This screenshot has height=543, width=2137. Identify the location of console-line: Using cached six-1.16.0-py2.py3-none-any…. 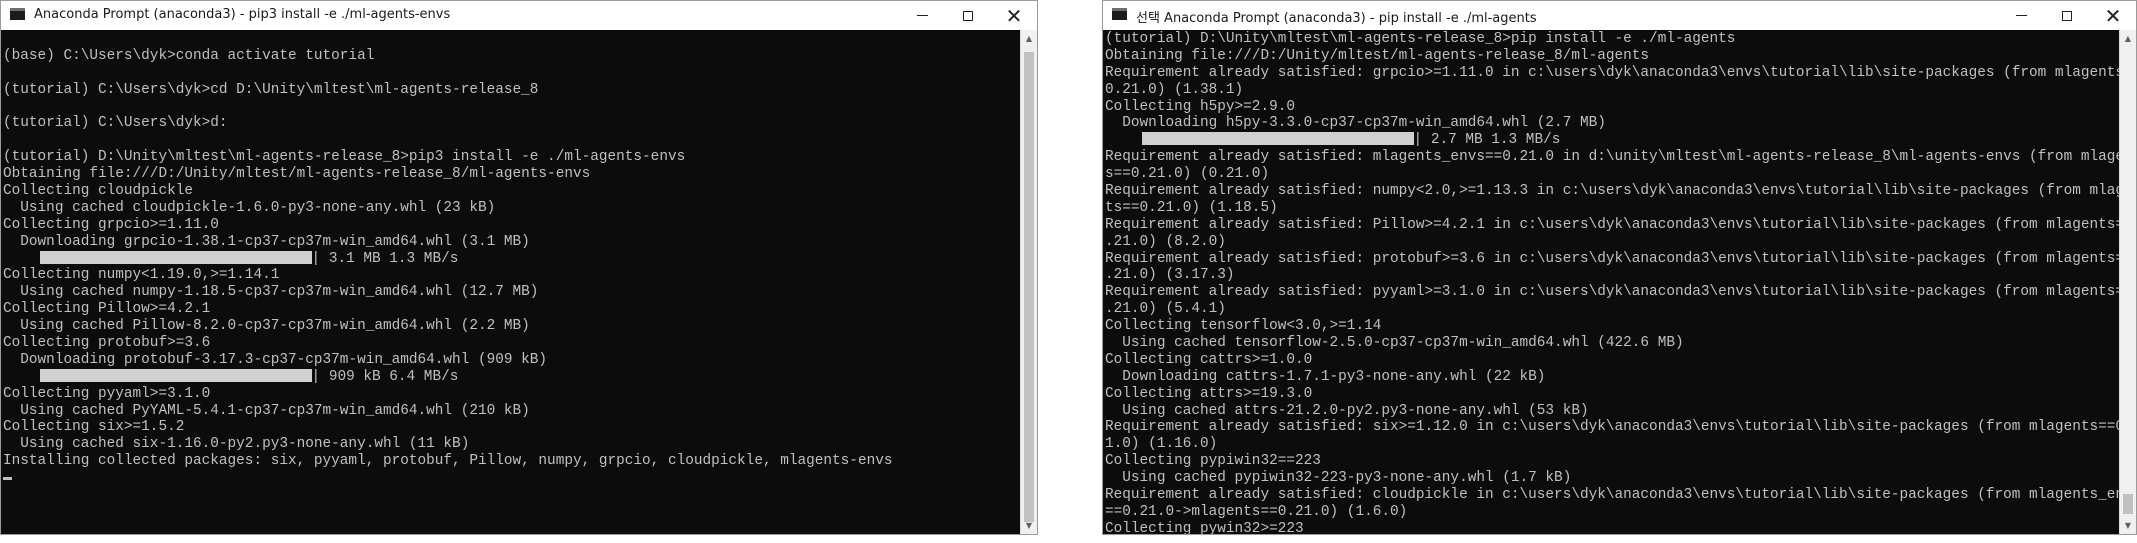
(236, 444).